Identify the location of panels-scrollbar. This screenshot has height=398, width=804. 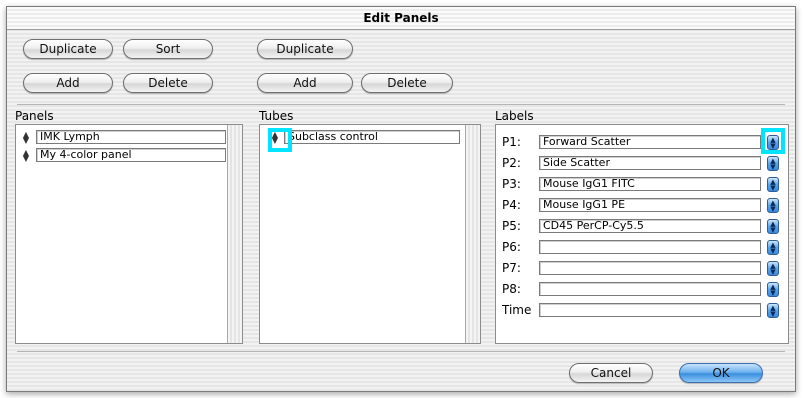
(234, 234).